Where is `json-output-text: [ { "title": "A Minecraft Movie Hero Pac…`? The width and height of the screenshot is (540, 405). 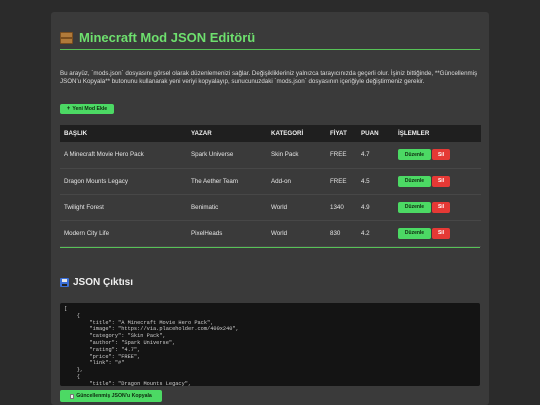 json-output-text: [ { "title": "A Minecraft Movie Hero Pac… is located at coordinates (151, 346).